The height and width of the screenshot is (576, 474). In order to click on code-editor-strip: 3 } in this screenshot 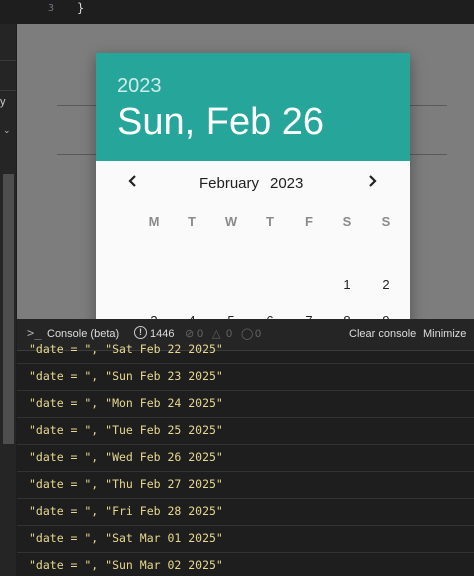, I will do `click(237, 12)`.